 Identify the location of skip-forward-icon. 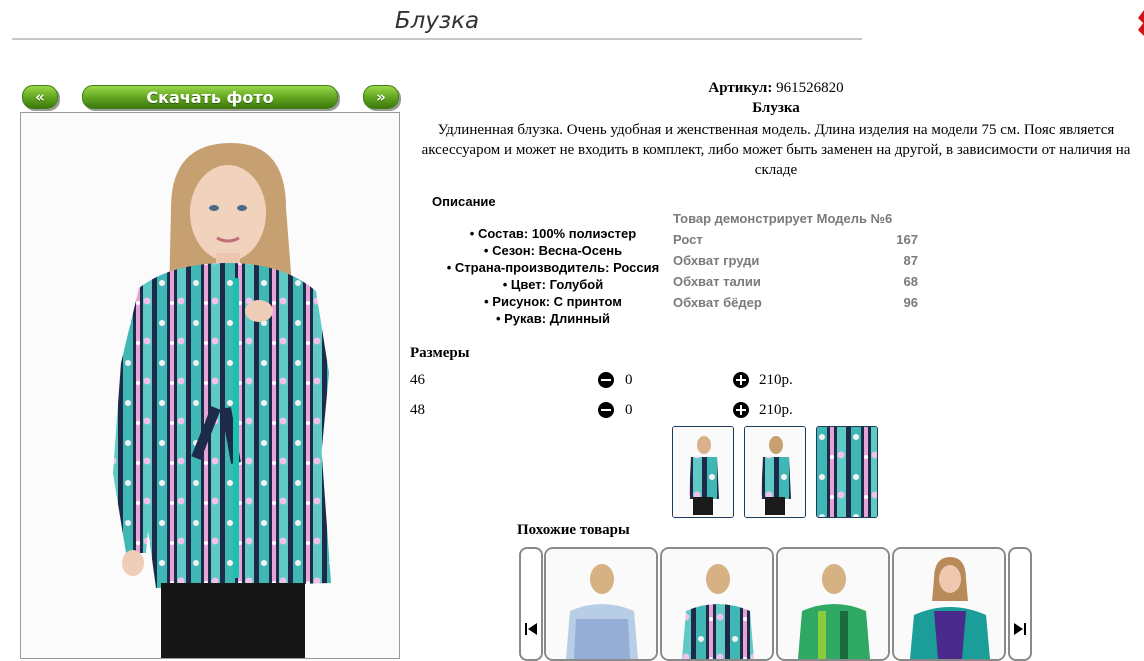
(1020, 629).